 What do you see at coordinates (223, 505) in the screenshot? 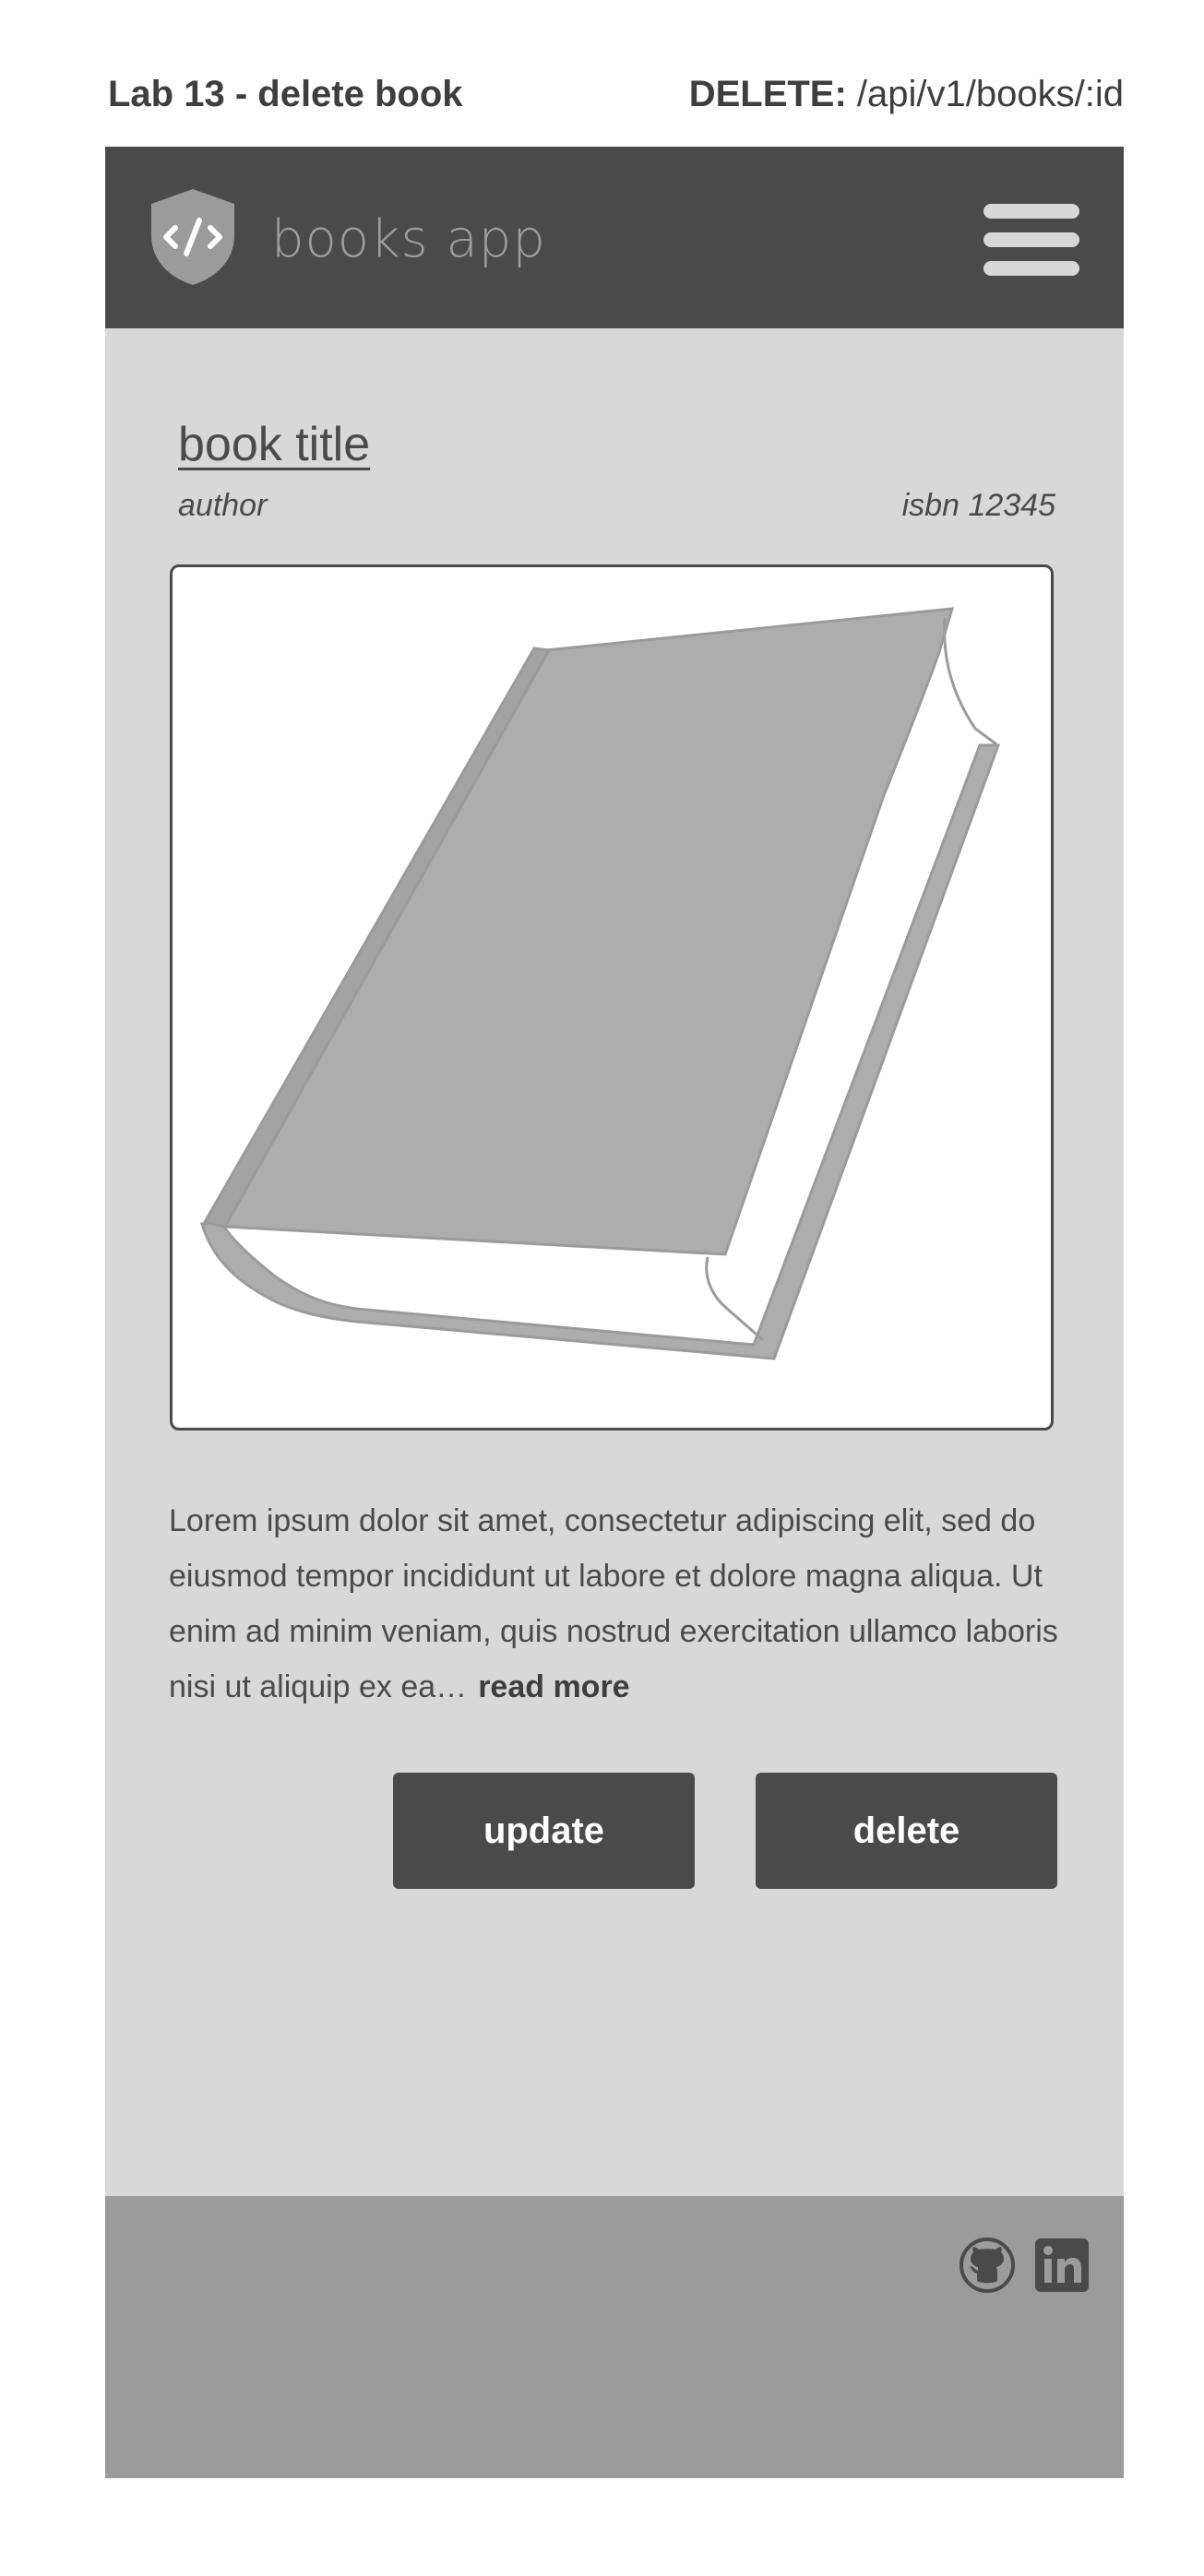
I see `book-author: author` at bounding box center [223, 505].